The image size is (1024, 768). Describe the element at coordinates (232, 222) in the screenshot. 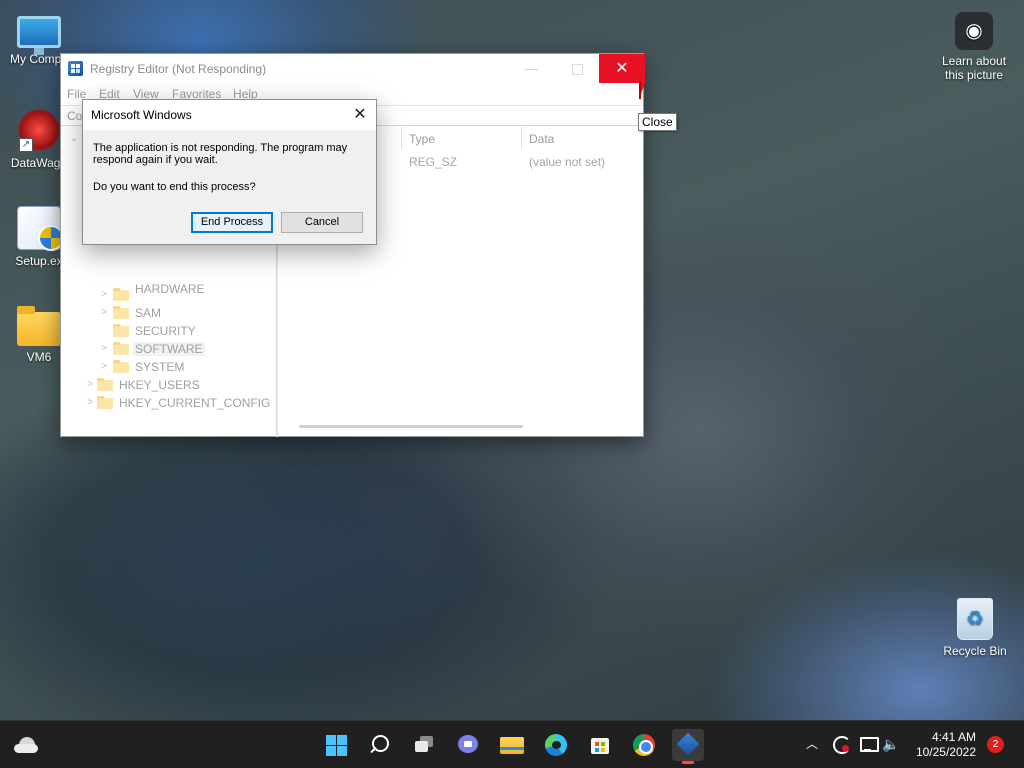

I see `end-process-button: End Process` at that location.